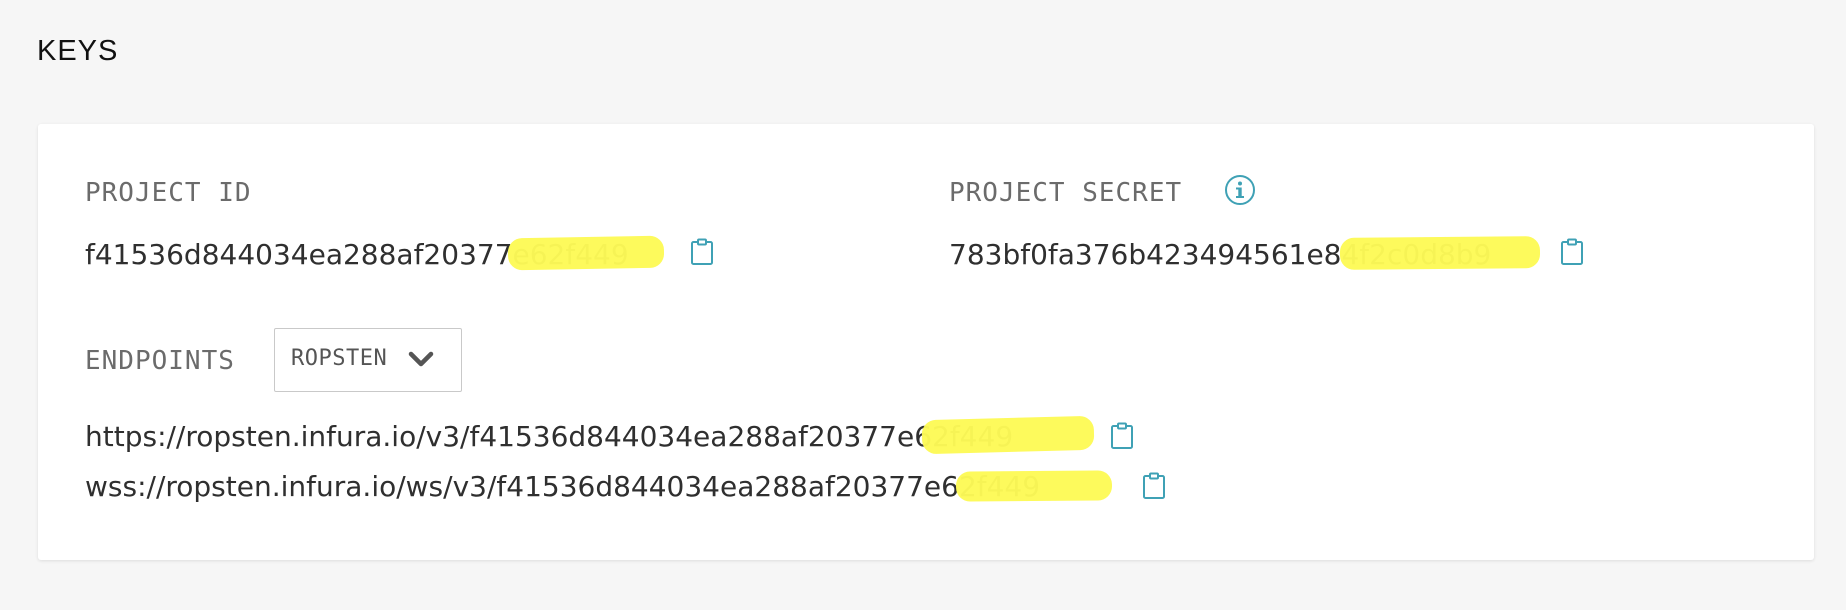 This screenshot has height=610, width=1846. Describe the element at coordinates (78, 51) in the screenshot. I see `page-title: KEYS` at that location.